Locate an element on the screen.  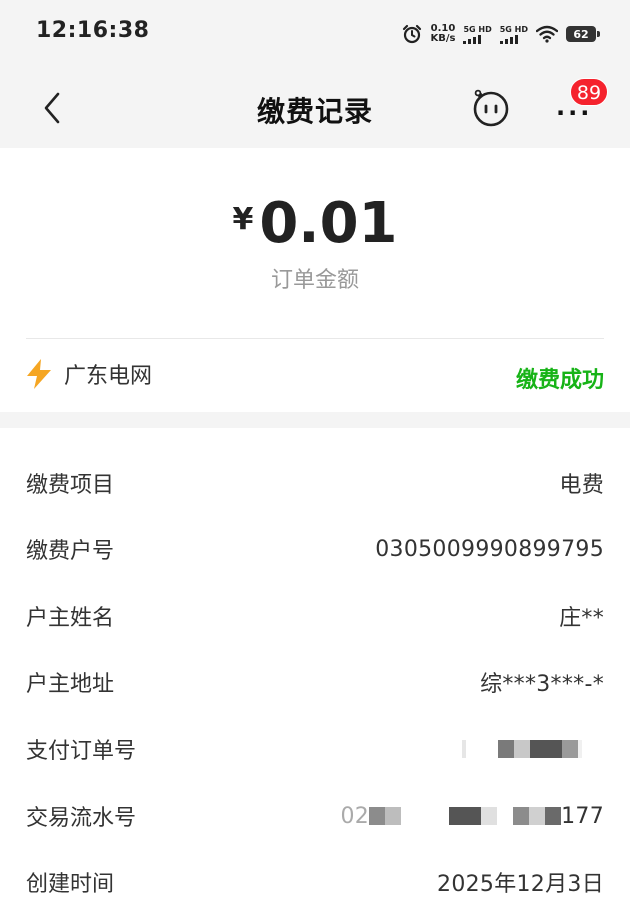
detail-row: 户主地址 综***3***-* is located at coordinates (315, 682).